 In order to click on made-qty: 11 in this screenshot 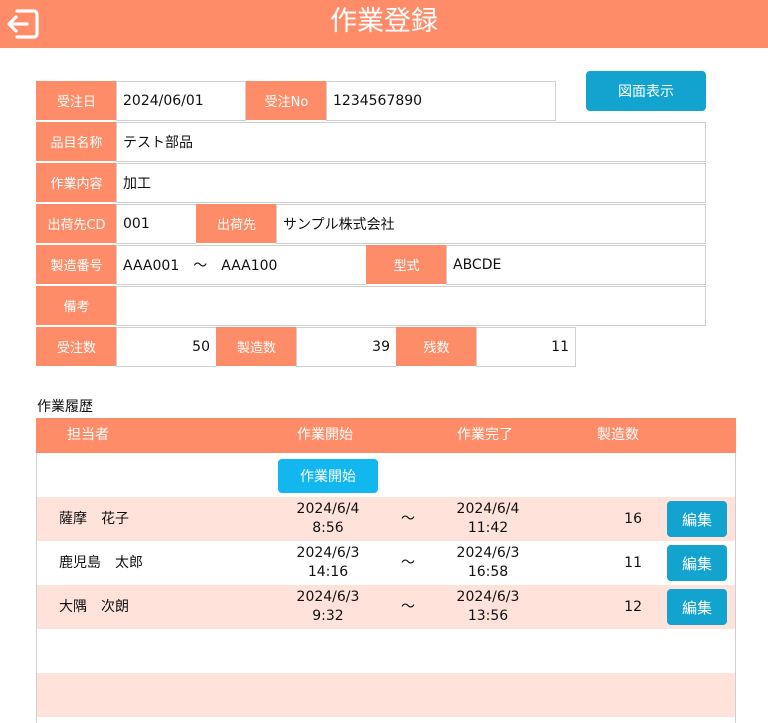, I will do `click(633, 563)`.